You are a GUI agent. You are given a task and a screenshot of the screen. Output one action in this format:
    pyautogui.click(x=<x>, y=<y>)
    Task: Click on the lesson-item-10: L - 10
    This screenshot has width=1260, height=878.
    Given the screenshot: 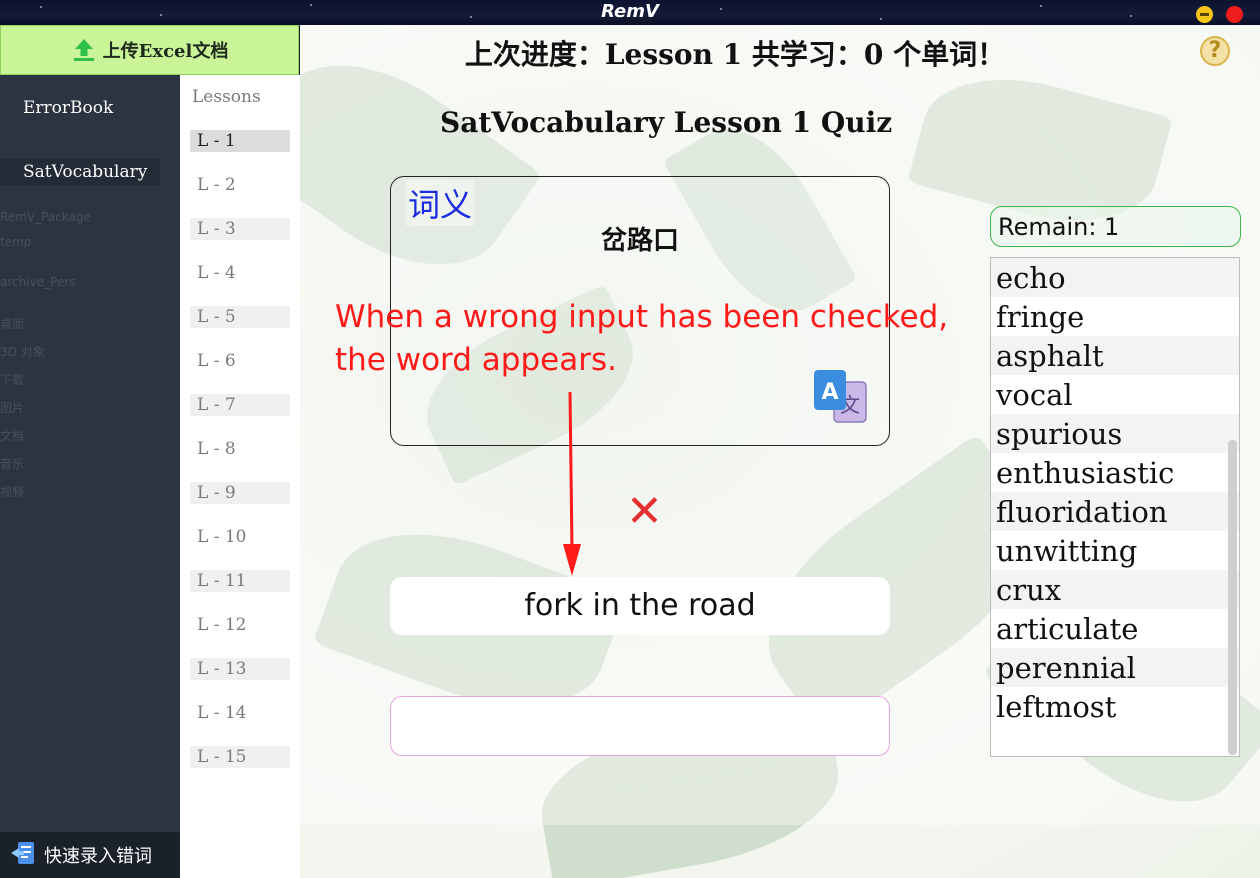 What is the action you would take?
    pyautogui.click(x=240, y=537)
    